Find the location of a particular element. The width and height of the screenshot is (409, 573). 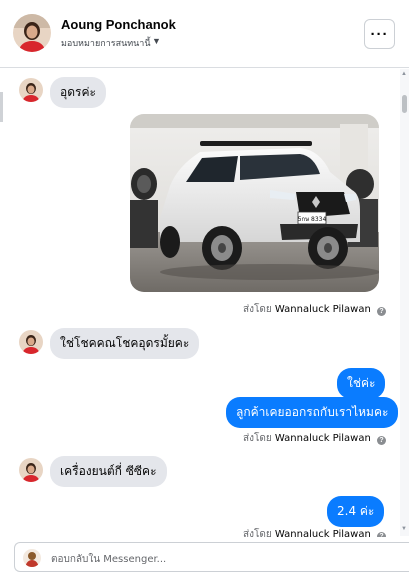

page-avatar is located at coordinates (32, 558).